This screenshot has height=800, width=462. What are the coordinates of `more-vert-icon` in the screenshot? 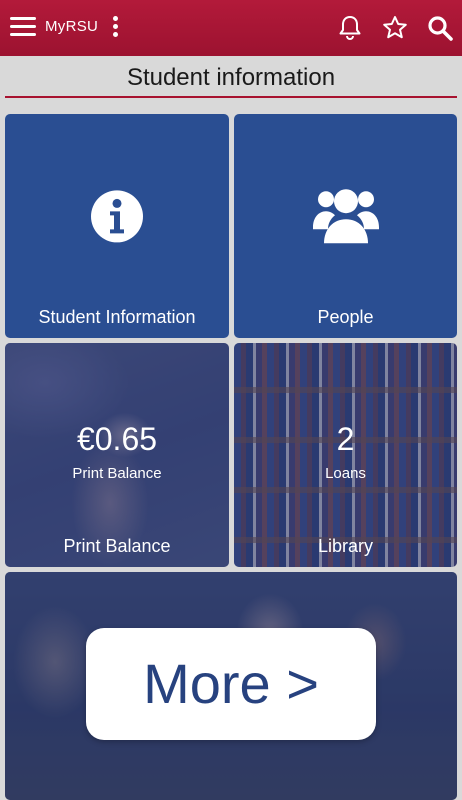 It's located at (115, 27).